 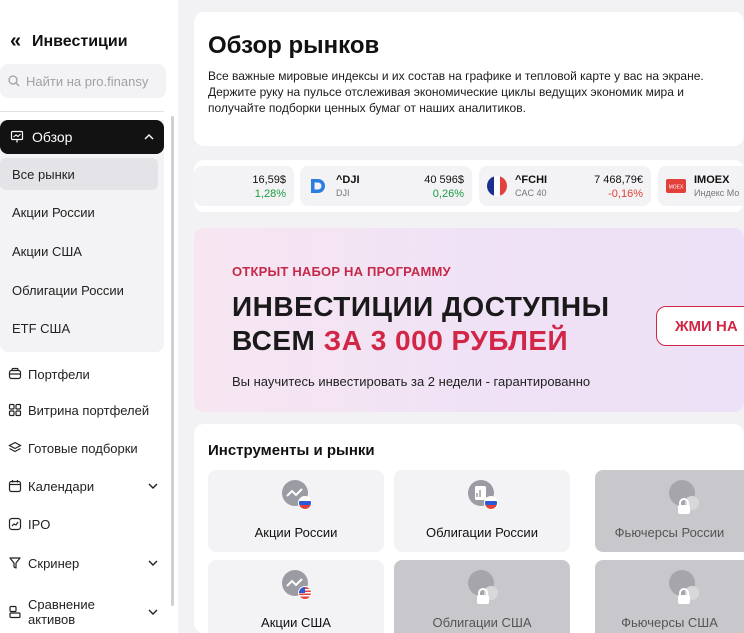 What do you see at coordinates (172, 361) in the screenshot?
I see `sidebar-scrollbar` at bounding box center [172, 361].